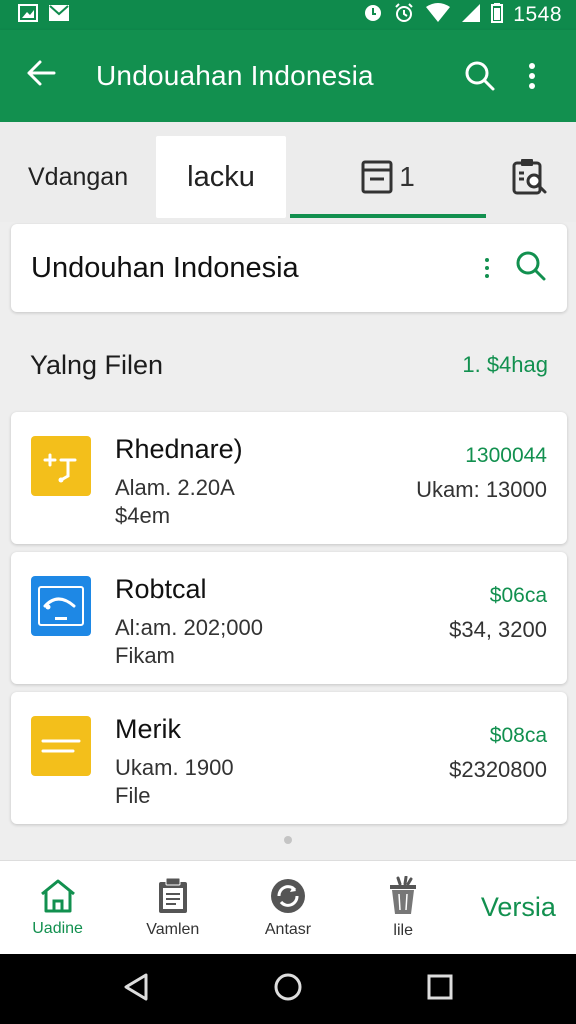 The width and height of the screenshot is (576, 1024). I want to click on home-circle-icon, so click(288, 989).